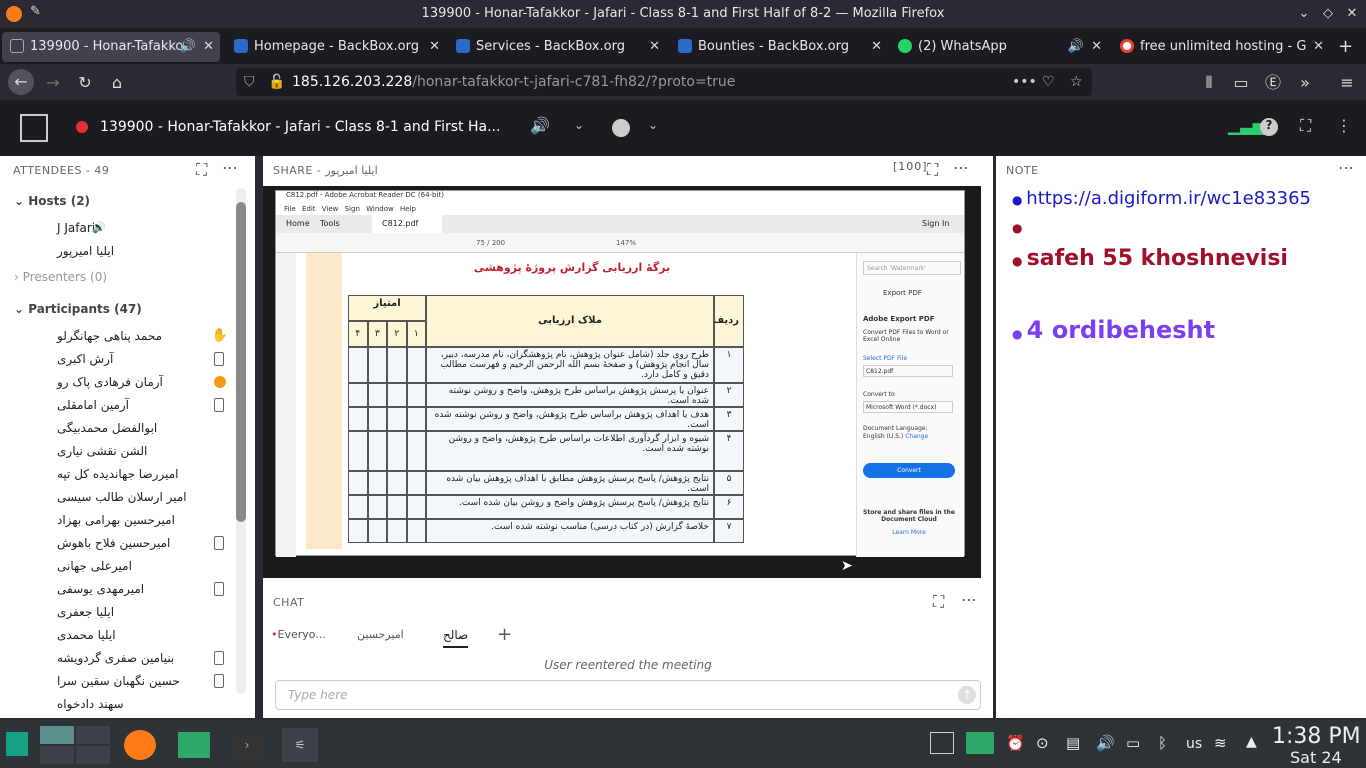 The image size is (1366, 768). Describe the element at coordinates (85, 83) in the screenshot. I see `reload-icon: ↻` at that location.